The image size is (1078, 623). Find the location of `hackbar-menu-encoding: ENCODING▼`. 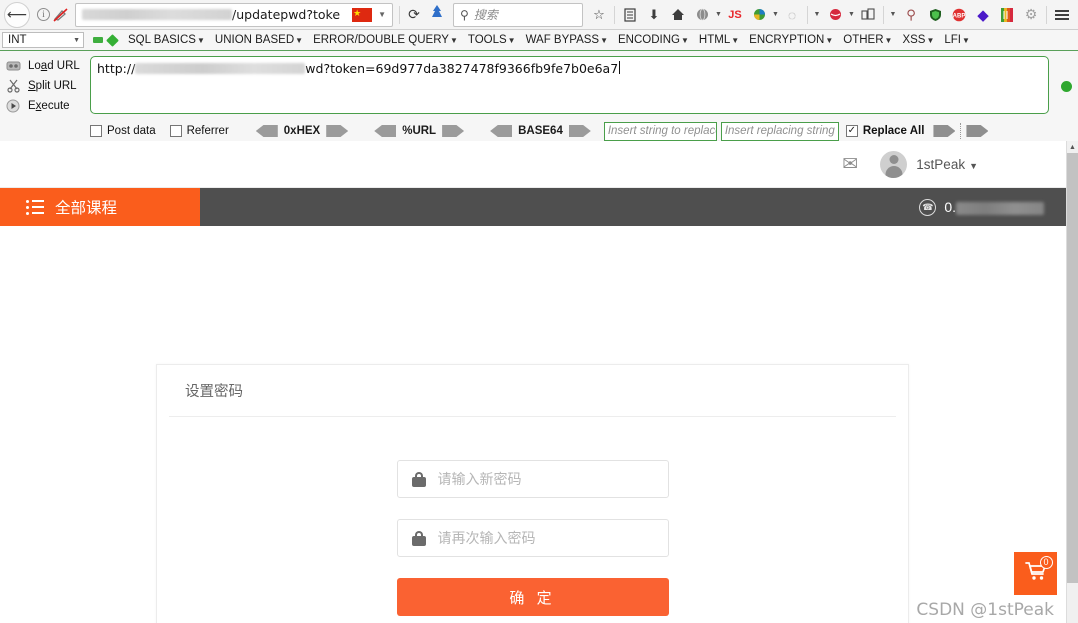

hackbar-menu-encoding: ENCODING▼ is located at coordinates (653, 40).